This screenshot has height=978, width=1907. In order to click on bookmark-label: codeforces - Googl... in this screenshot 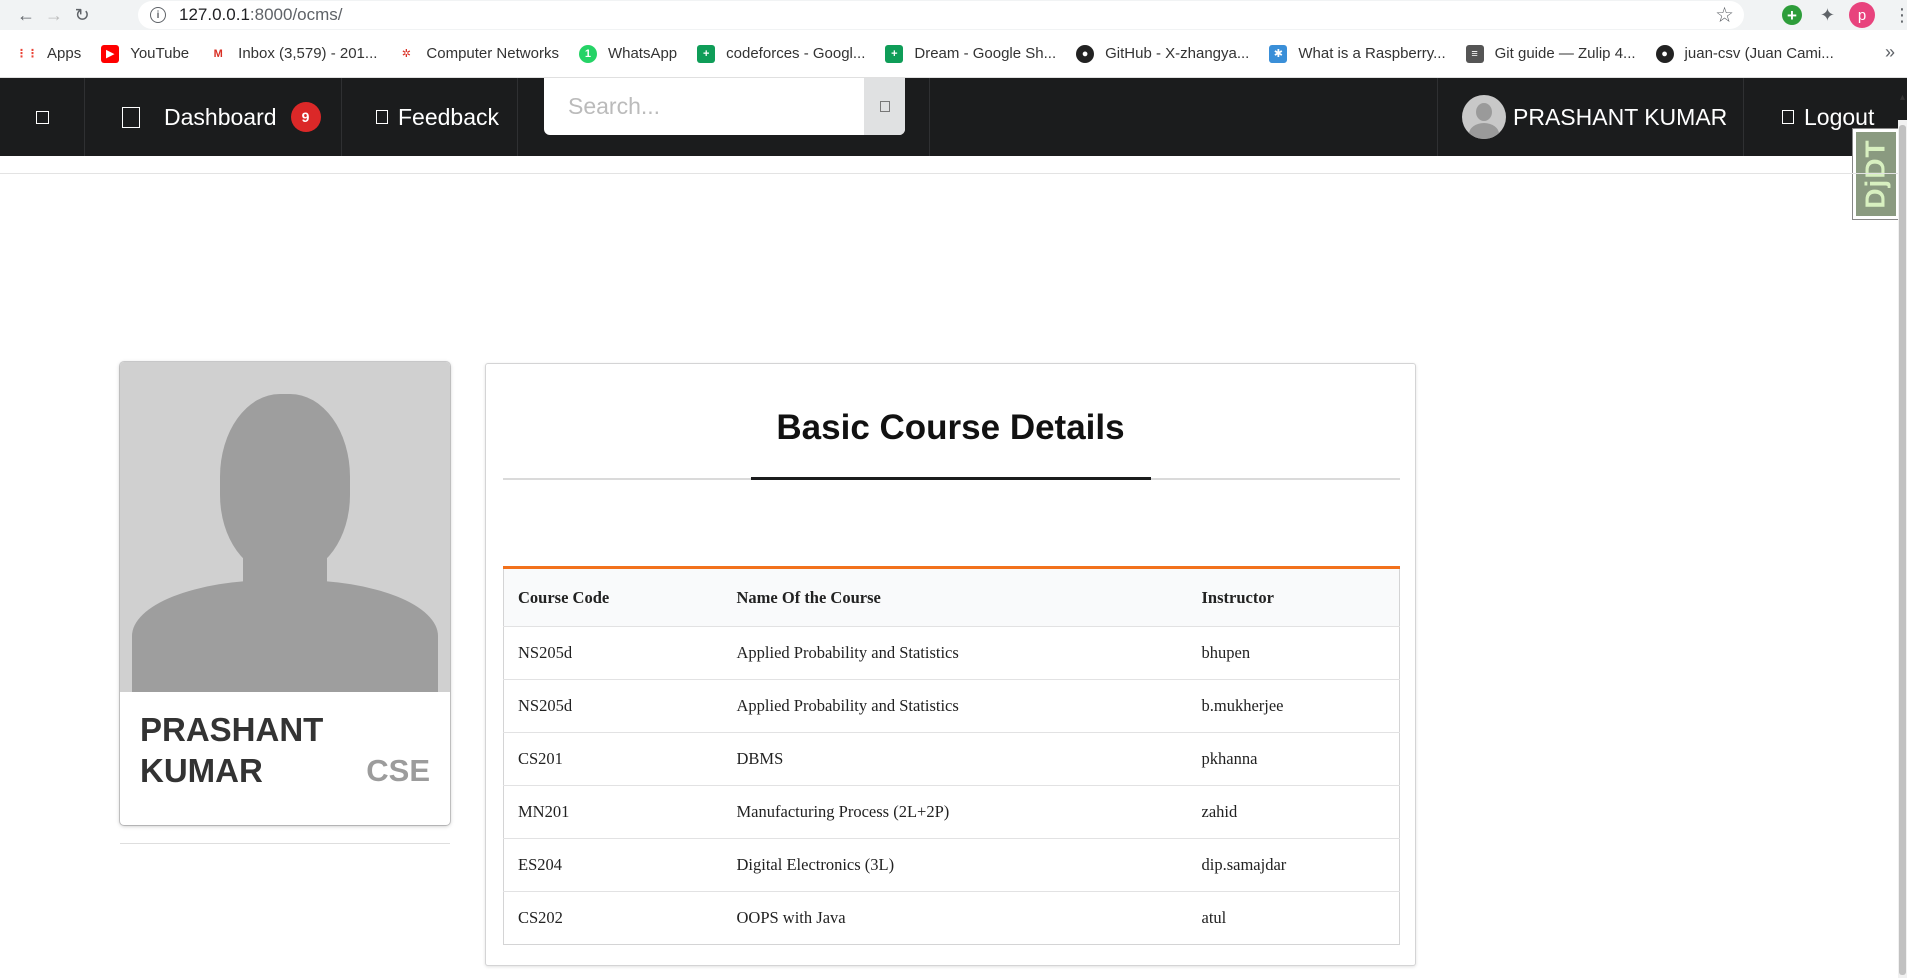, I will do `click(796, 53)`.